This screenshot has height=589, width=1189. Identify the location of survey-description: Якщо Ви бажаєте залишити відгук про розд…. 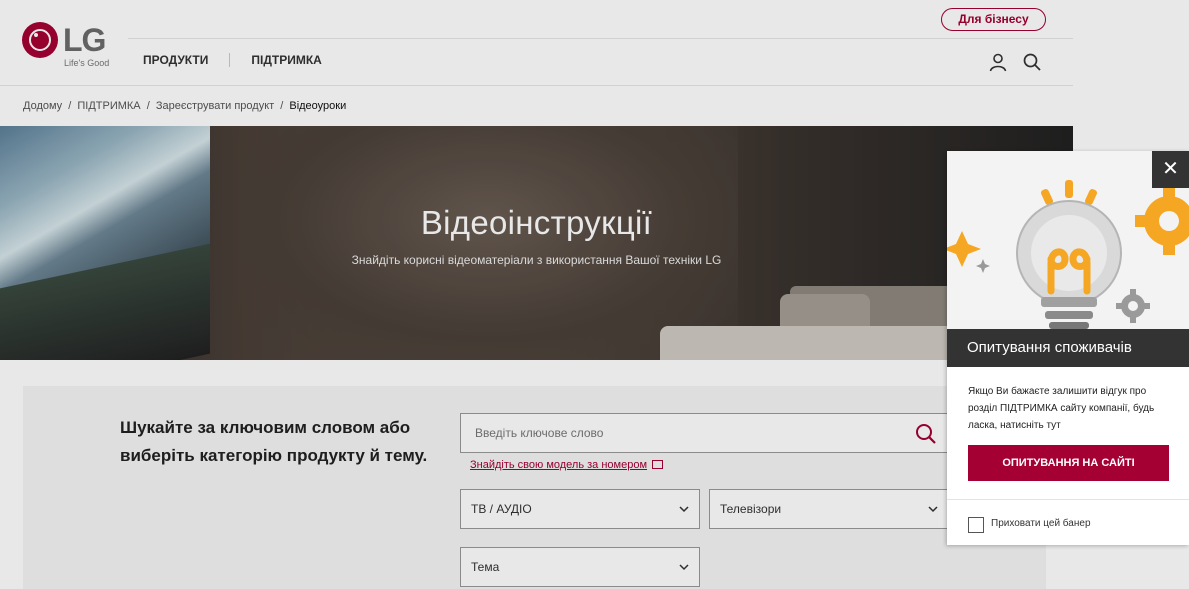
(1061, 408).